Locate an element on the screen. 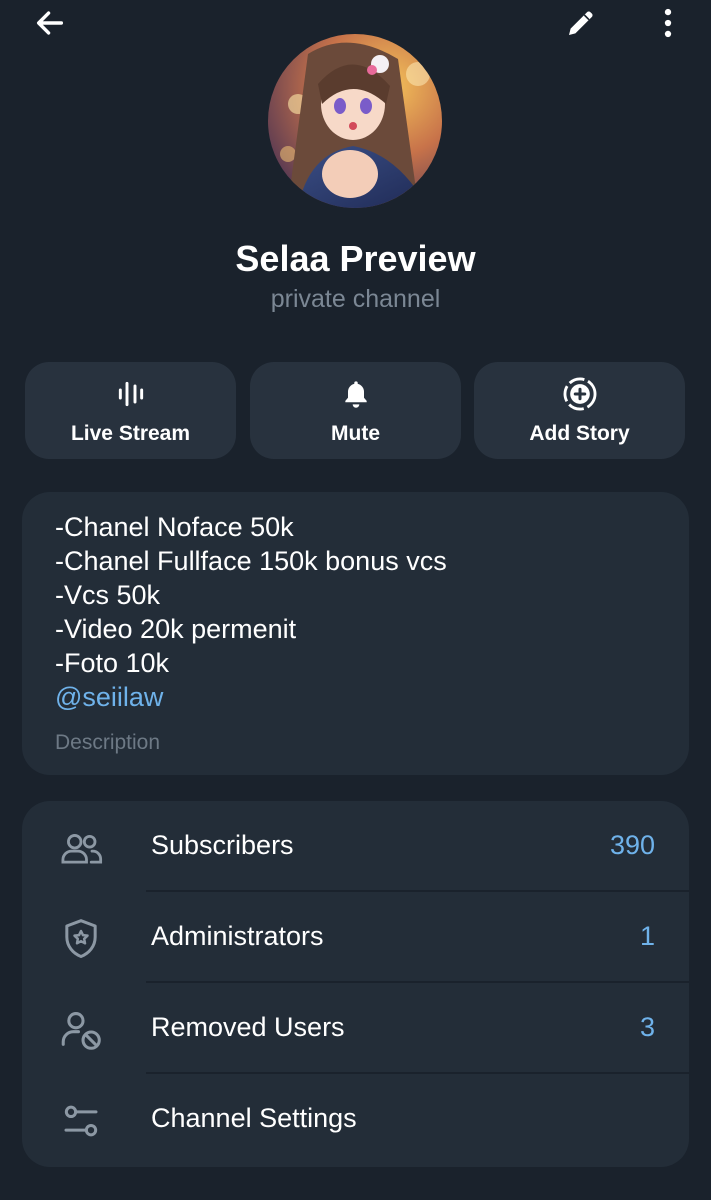  mute-label: Mute is located at coordinates (355, 433).